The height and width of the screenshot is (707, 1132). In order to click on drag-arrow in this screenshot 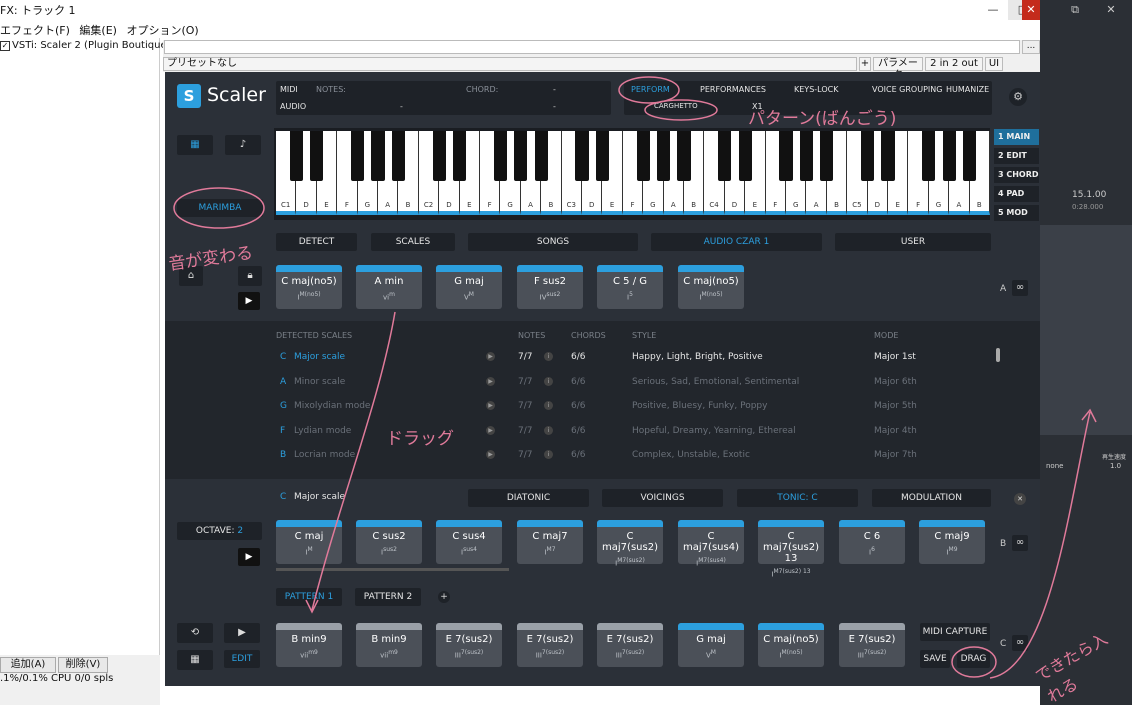, I will do `click(353, 461)`.